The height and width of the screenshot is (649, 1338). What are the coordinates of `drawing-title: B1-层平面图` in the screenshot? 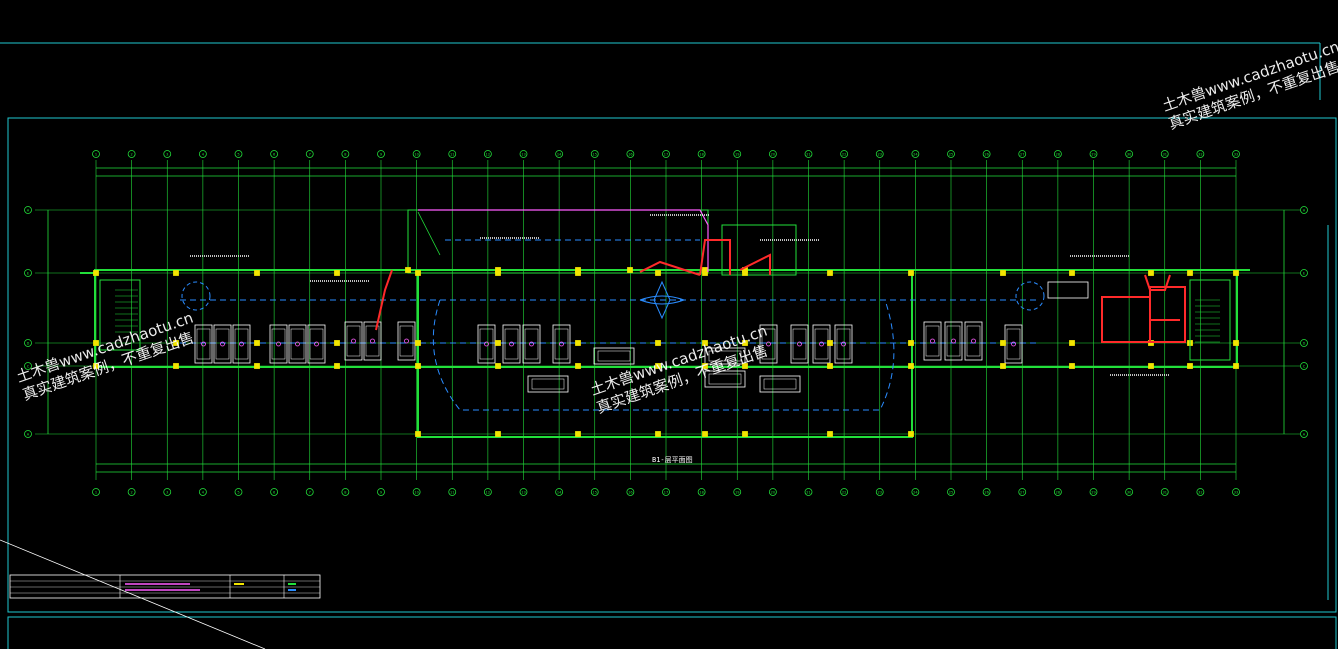 It's located at (672, 460).